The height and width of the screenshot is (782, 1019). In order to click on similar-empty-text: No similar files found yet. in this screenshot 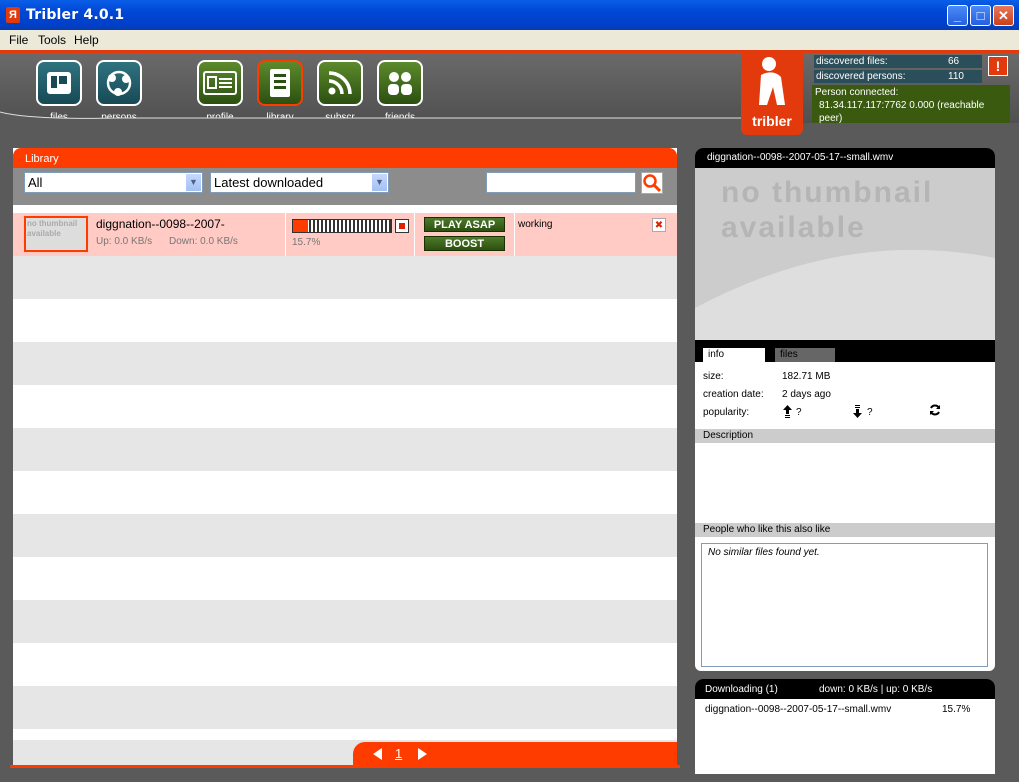, I will do `click(764, 552)`.